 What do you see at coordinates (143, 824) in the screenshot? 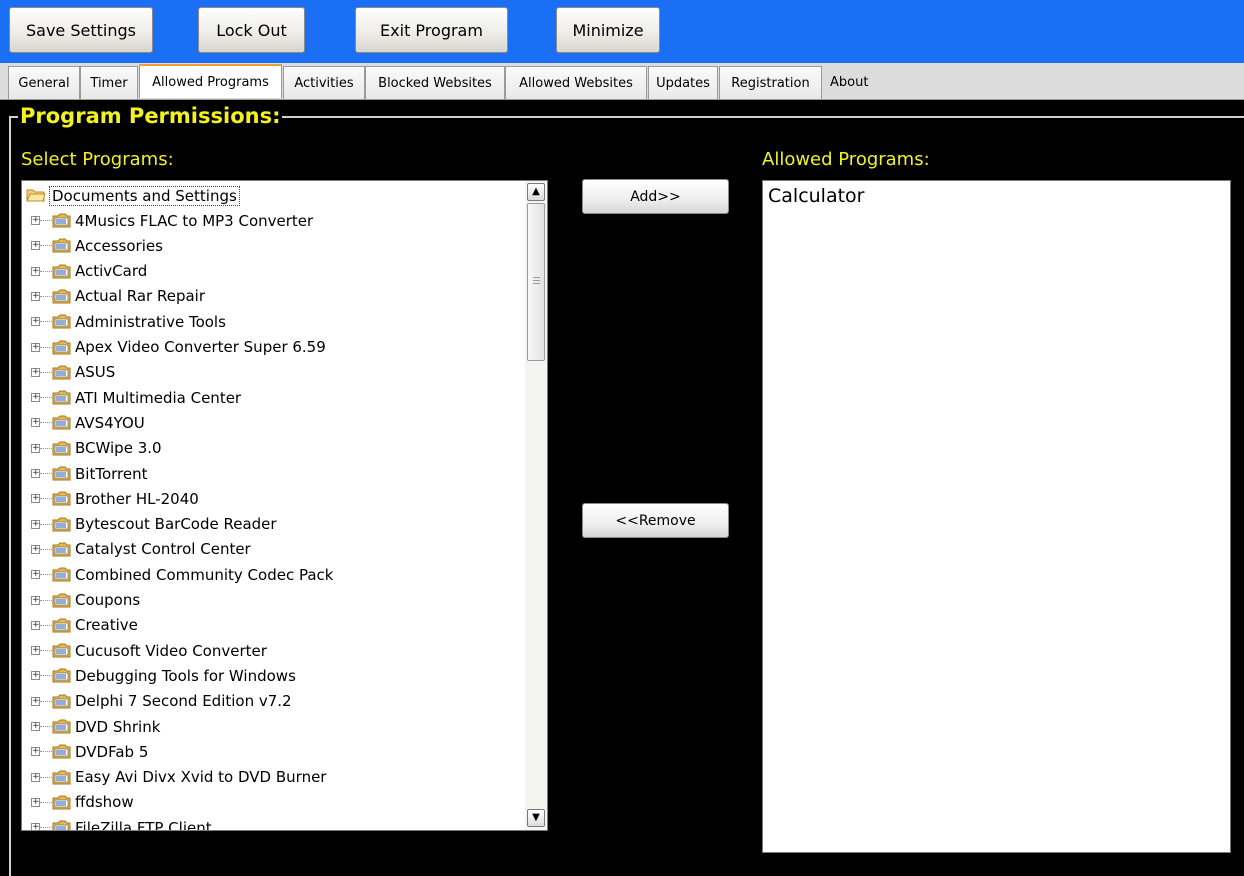
I see `tree-item-label: FileZilla FTP Client` at bounding box center [143, 824].